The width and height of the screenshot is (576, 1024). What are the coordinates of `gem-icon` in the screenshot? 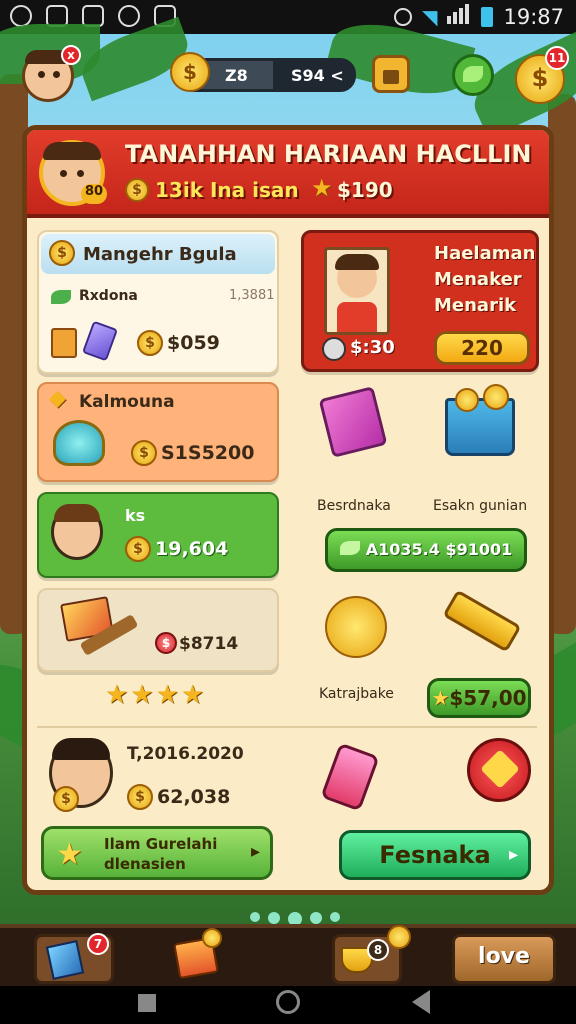 It's located at (100, 341).